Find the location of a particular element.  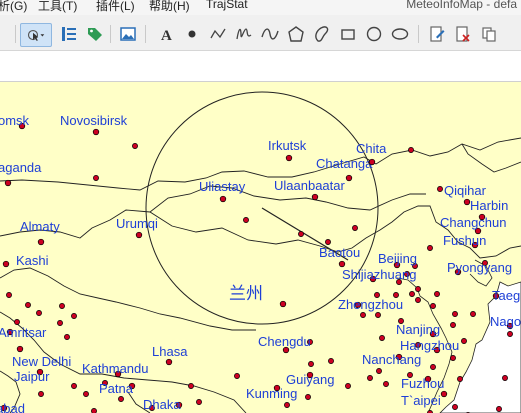

city-label: Lhasa is located at coordinates (170, 351).